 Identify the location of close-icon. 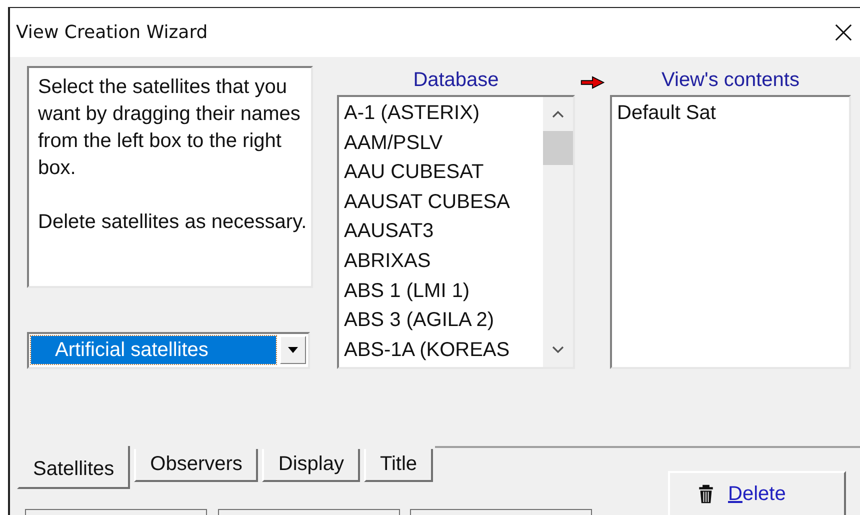
(843, 32).